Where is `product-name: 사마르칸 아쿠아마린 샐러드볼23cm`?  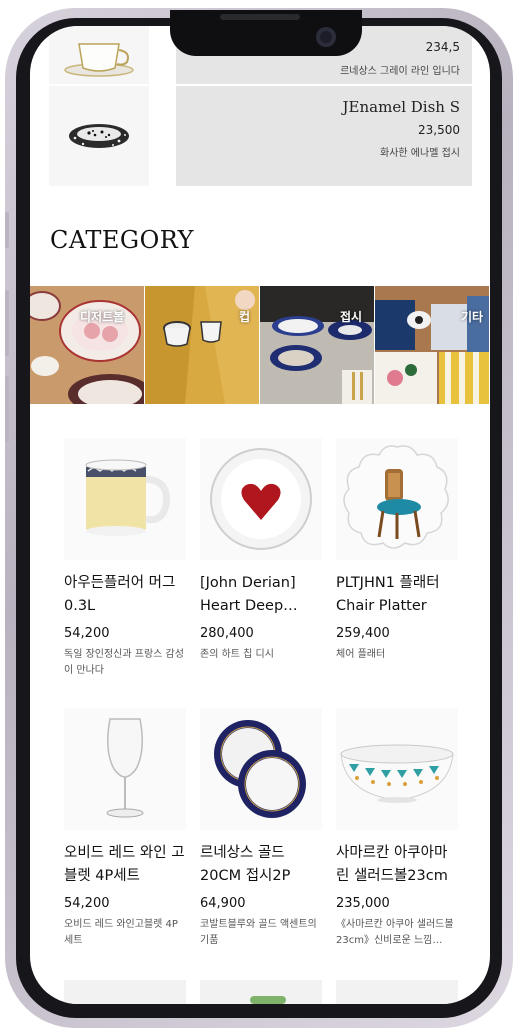
product-name: 사마르칸 아쿠아마린 샐러드볼23cm is located at coordinates (392, 864).